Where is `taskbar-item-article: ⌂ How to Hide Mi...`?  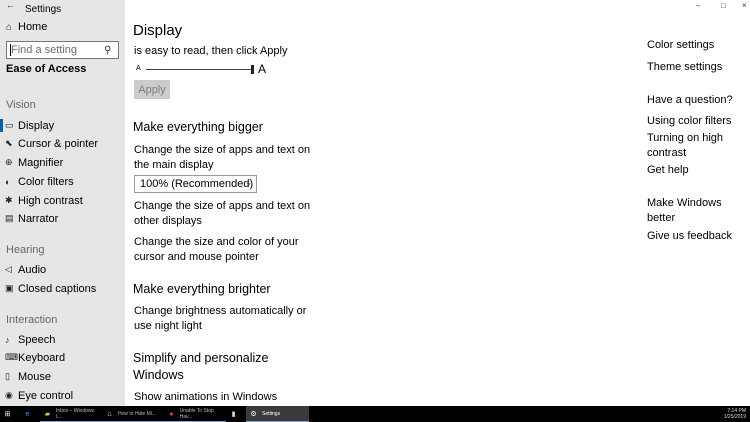
taskbar-item-article: ⌂ How to Hide Mi... is located at coordinates (133, 414).